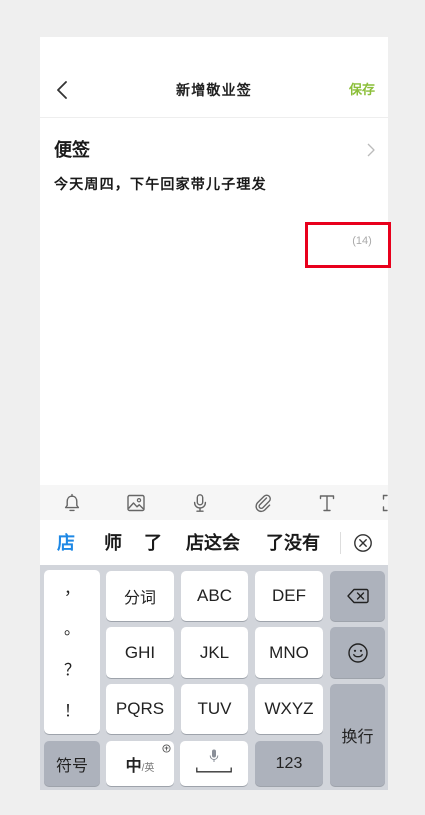 This screenshot has height=815, width=425. What do you see at coordinates (136, 503) in the screenshot?
I see `image-icon` at bounding box center [136, 503].